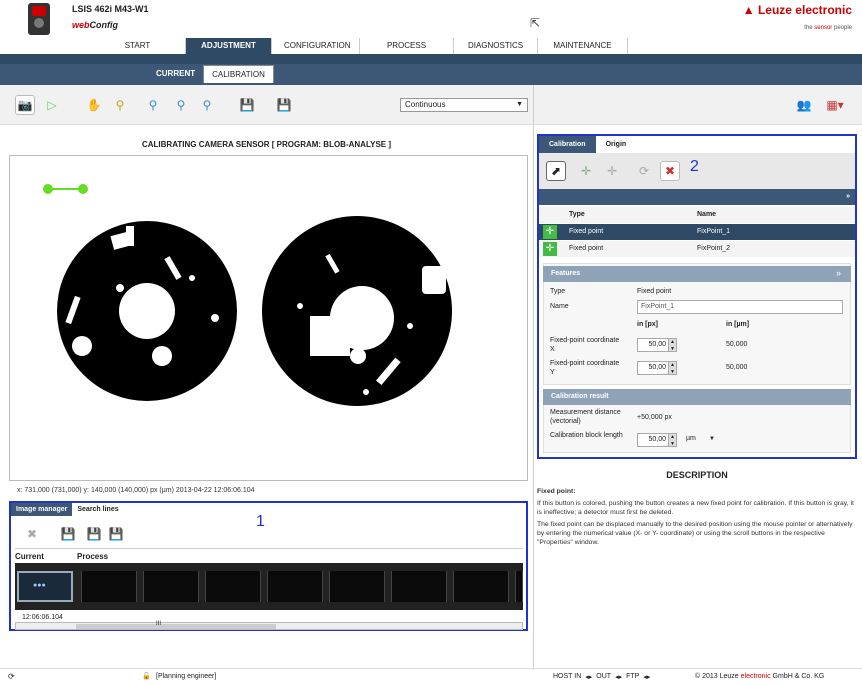 The image size is (862, 684). I want to click on delete-point-icon: ✖, so click(670, 171).